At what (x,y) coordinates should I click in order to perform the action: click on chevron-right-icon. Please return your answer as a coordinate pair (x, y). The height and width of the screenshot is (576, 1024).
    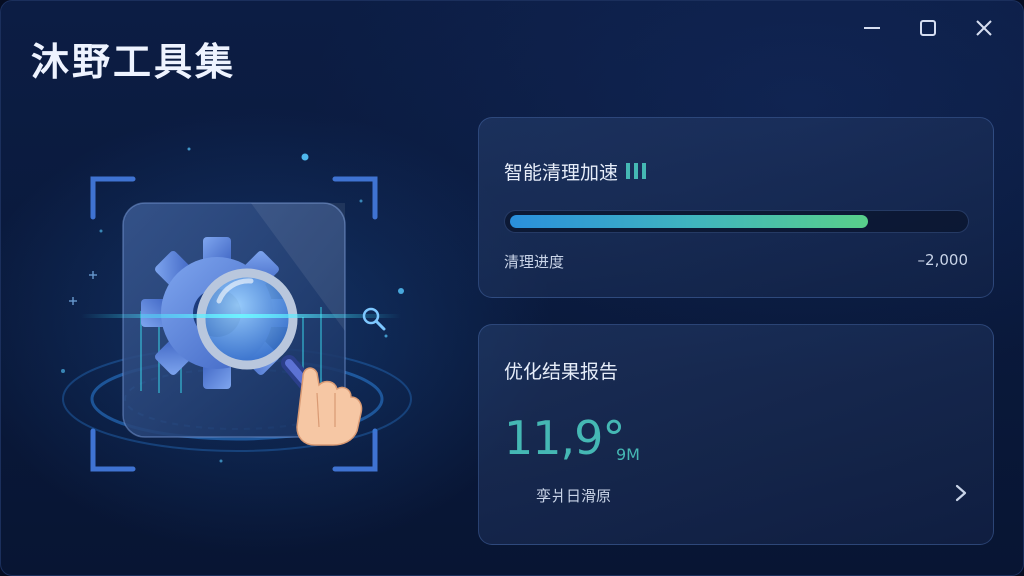
    Looking at the image, I should click on (961, 493).